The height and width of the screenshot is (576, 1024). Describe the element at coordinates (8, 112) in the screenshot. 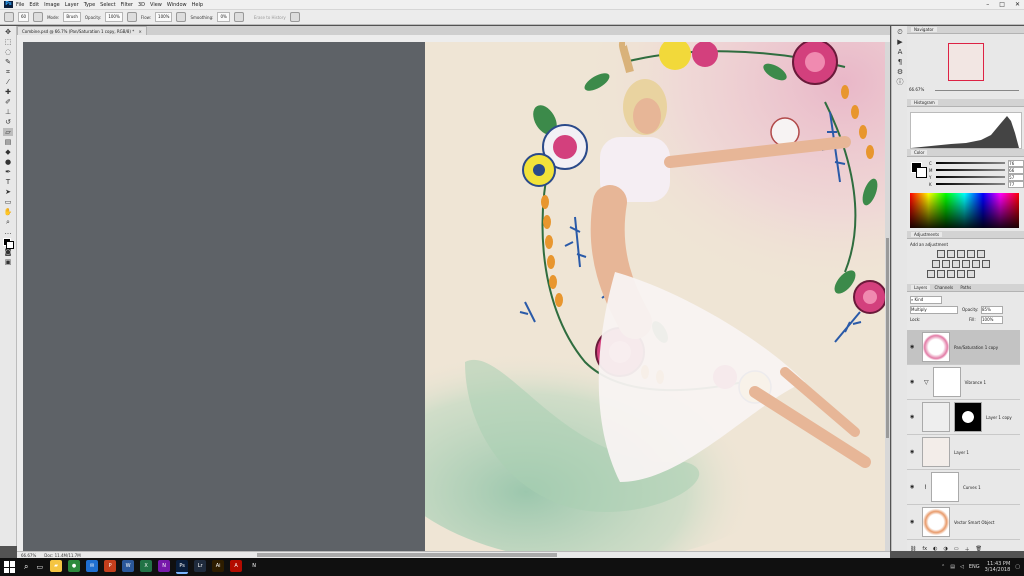

I see `clone-stamp-tool-icon: ⊥` at that location.